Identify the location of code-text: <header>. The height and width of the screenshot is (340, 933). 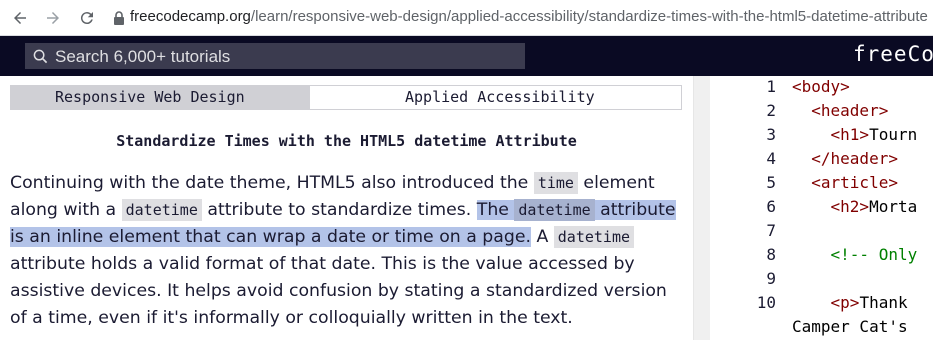
(840, 110).